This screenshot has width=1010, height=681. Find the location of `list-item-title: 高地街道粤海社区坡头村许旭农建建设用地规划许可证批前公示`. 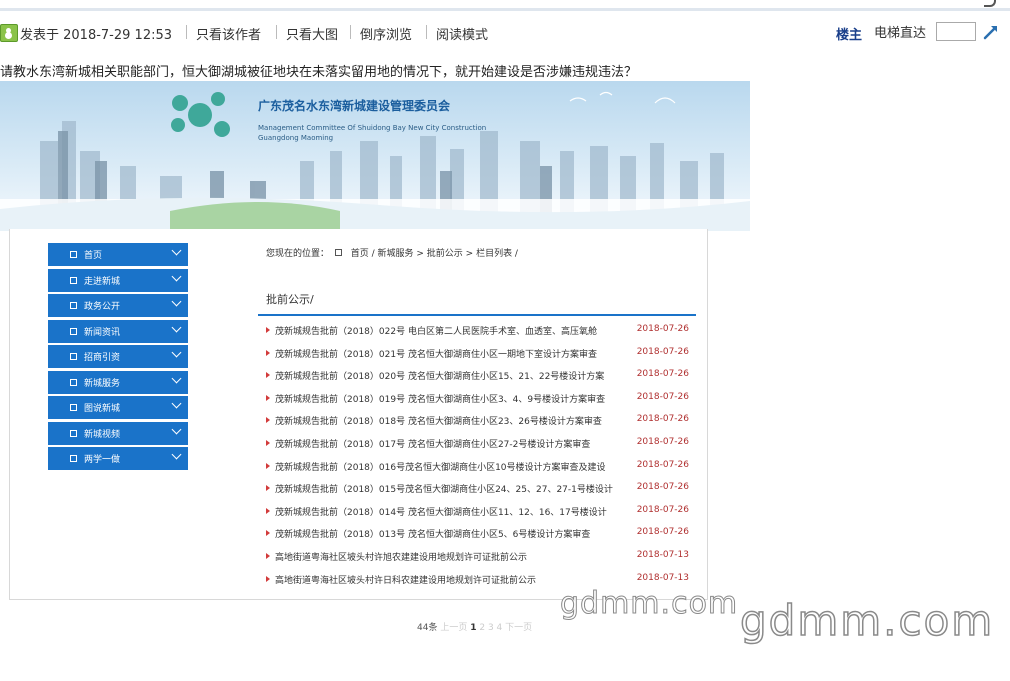

list-item-title: 高地街道粤海社区坡头村许旭农建建设用地规划许可证批前公示 is located at coordinates (452, 556).